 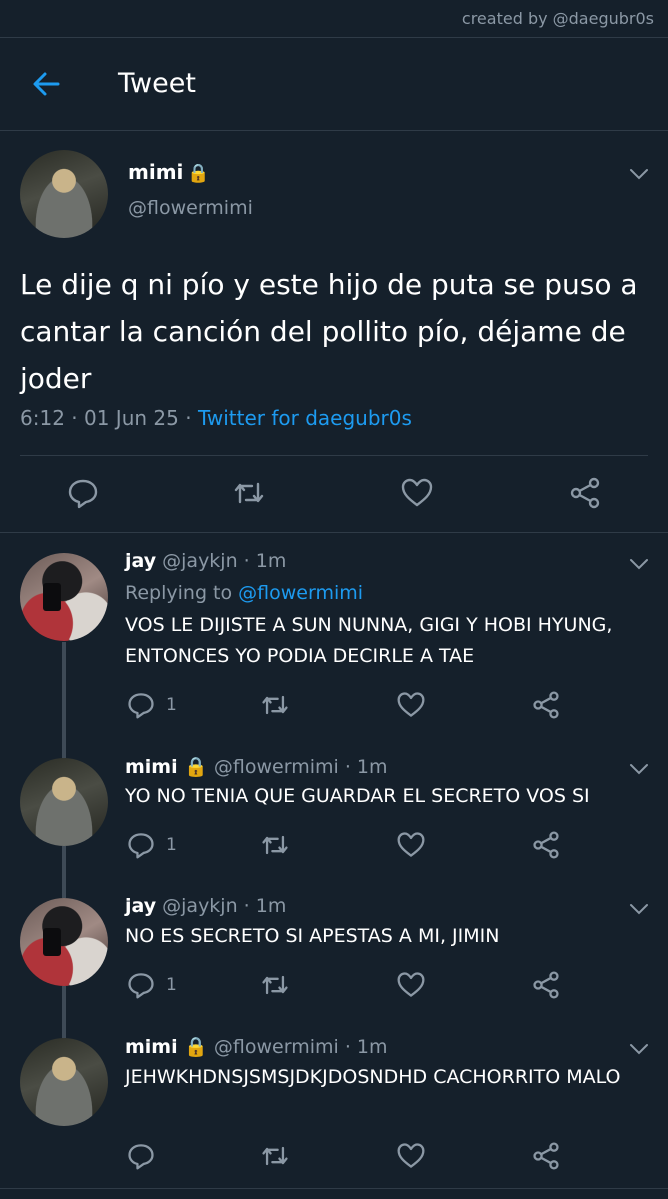 I want to click on credit-text: created by @daegubr0s, so click(x=557, y=18).